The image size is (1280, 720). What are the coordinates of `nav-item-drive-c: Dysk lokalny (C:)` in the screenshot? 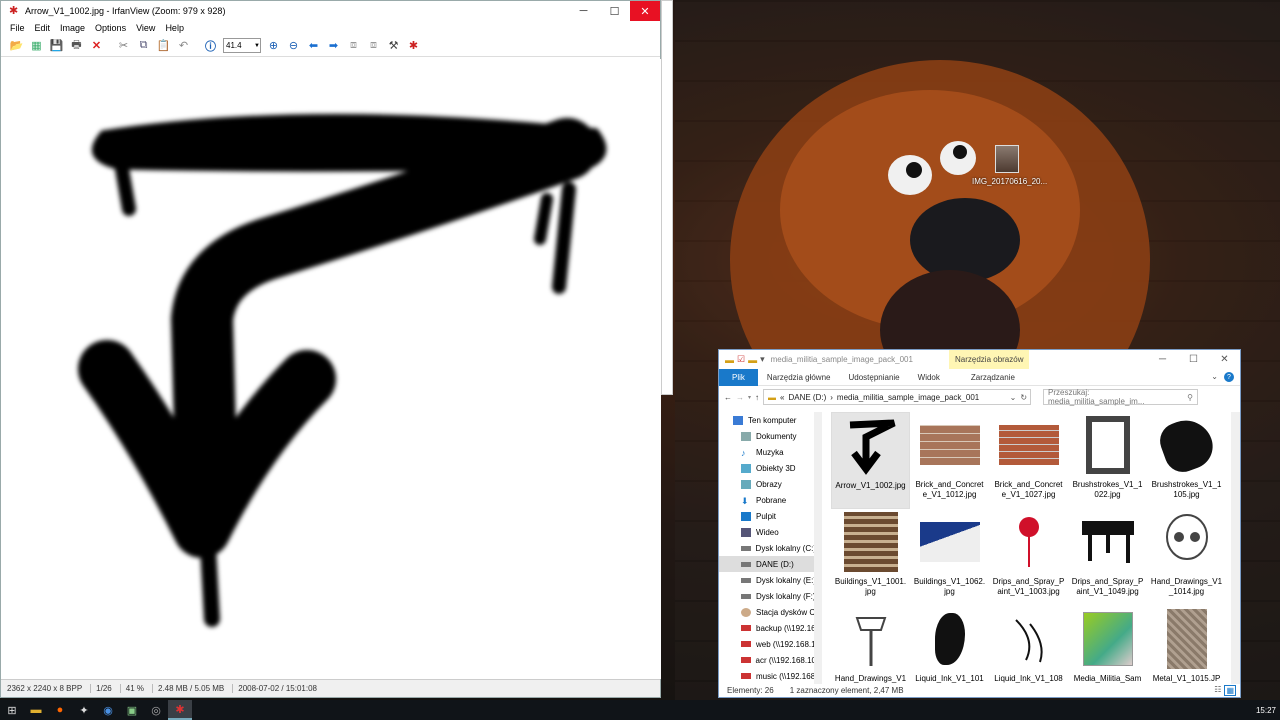 It's located at (767, 548).